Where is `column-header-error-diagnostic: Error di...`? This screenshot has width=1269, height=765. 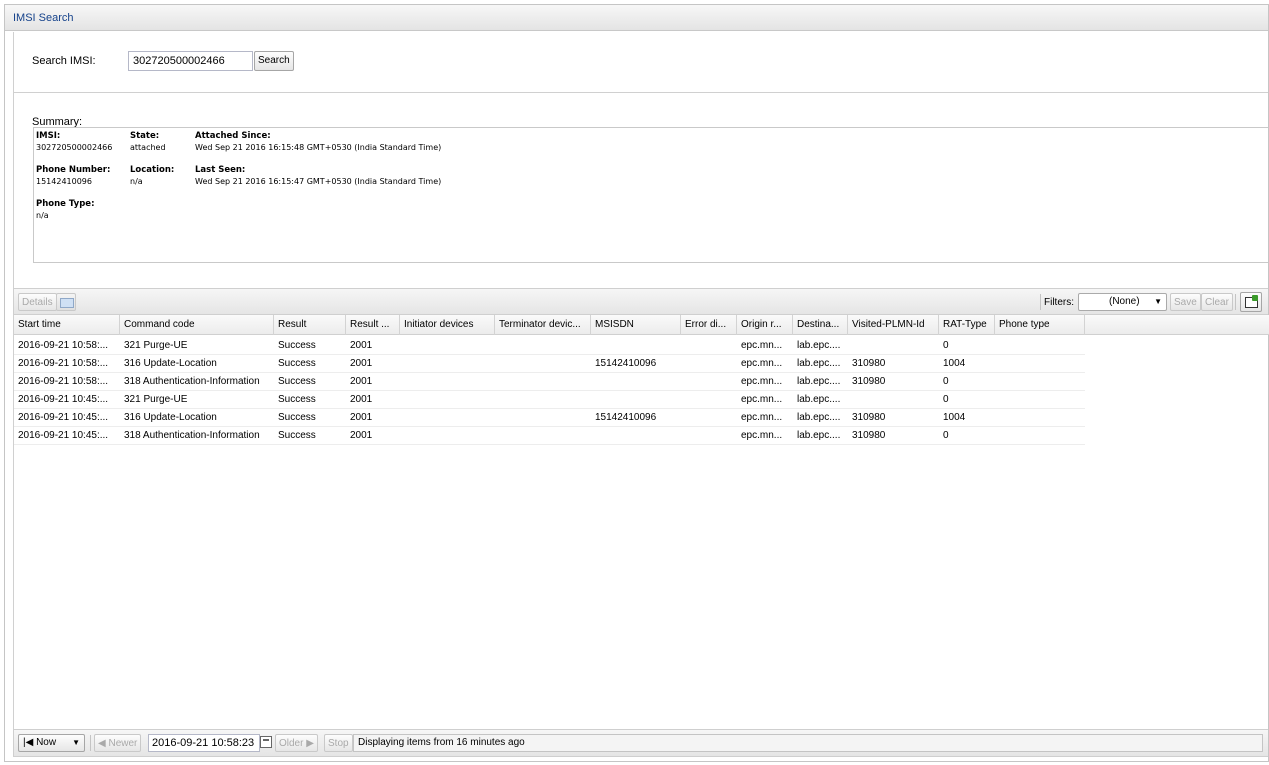
column-header-error-diagnostic: Error di... is located at coordinates (709, 325).